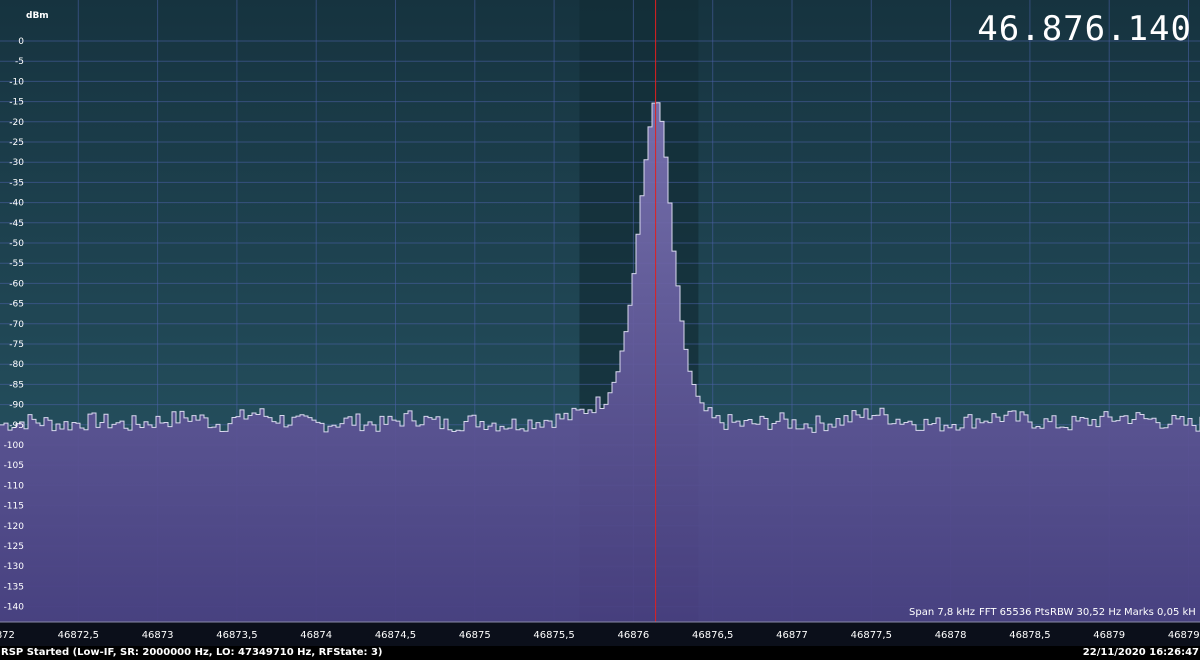 Image resolution: width=1200 pixels, height=660 pixels. Describe the element at coordinates (14, 587) in the screenshot. I see `y-tick-label: -135` at that location.